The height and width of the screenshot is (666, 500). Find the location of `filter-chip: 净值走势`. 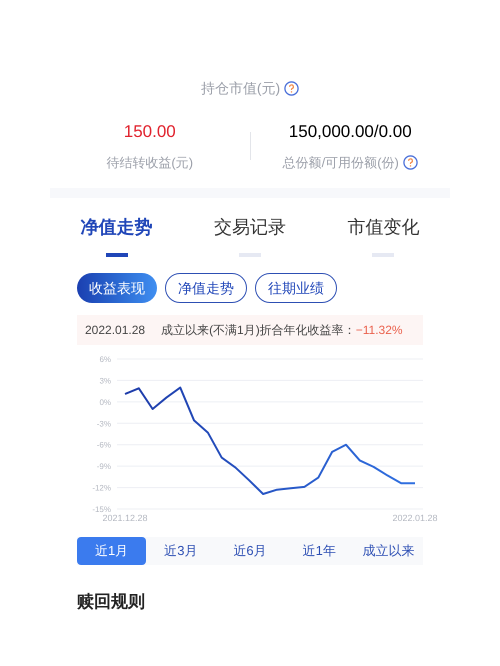

filter-chip: 净值走势 is located at coordinates (206, 288).